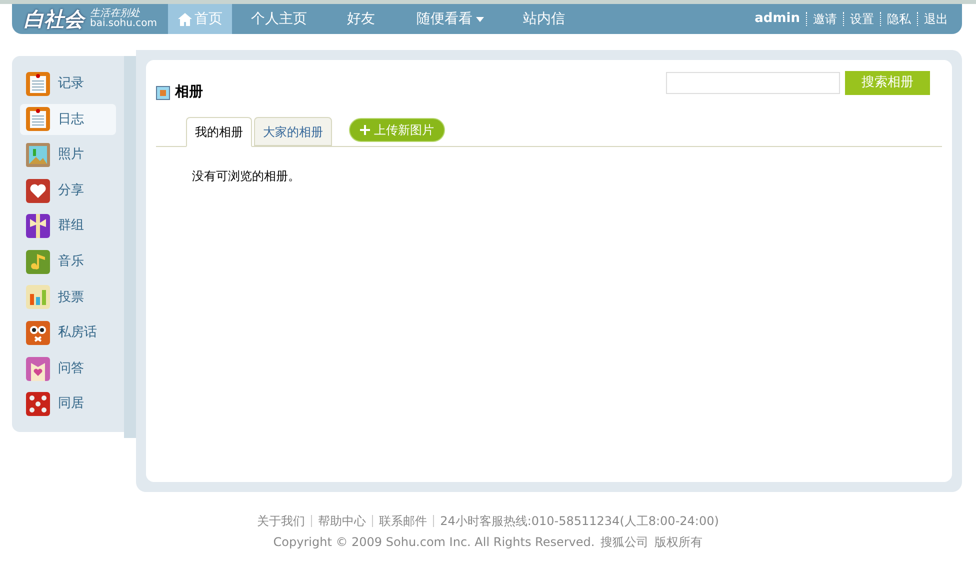  I want to click on user-name: admin, so click(777, 19).